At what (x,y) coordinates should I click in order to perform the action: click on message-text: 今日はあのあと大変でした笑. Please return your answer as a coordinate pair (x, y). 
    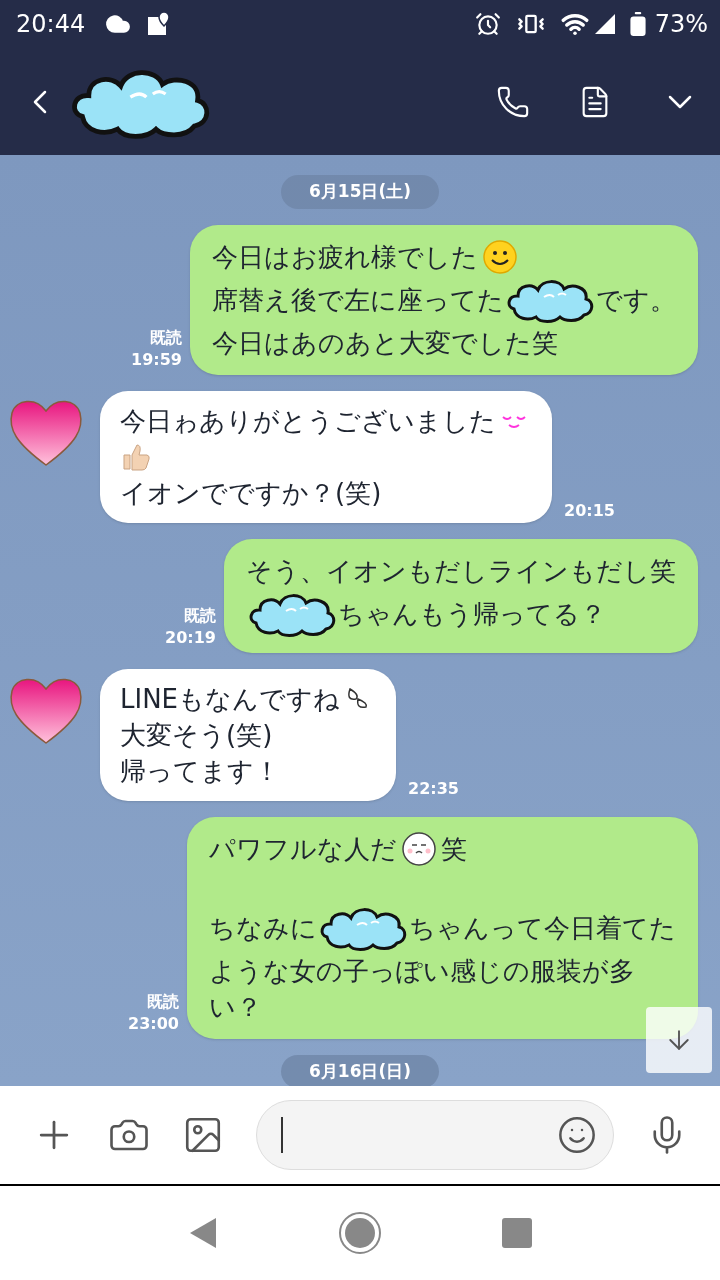
    Looking at the image, I should click on (385, 343).